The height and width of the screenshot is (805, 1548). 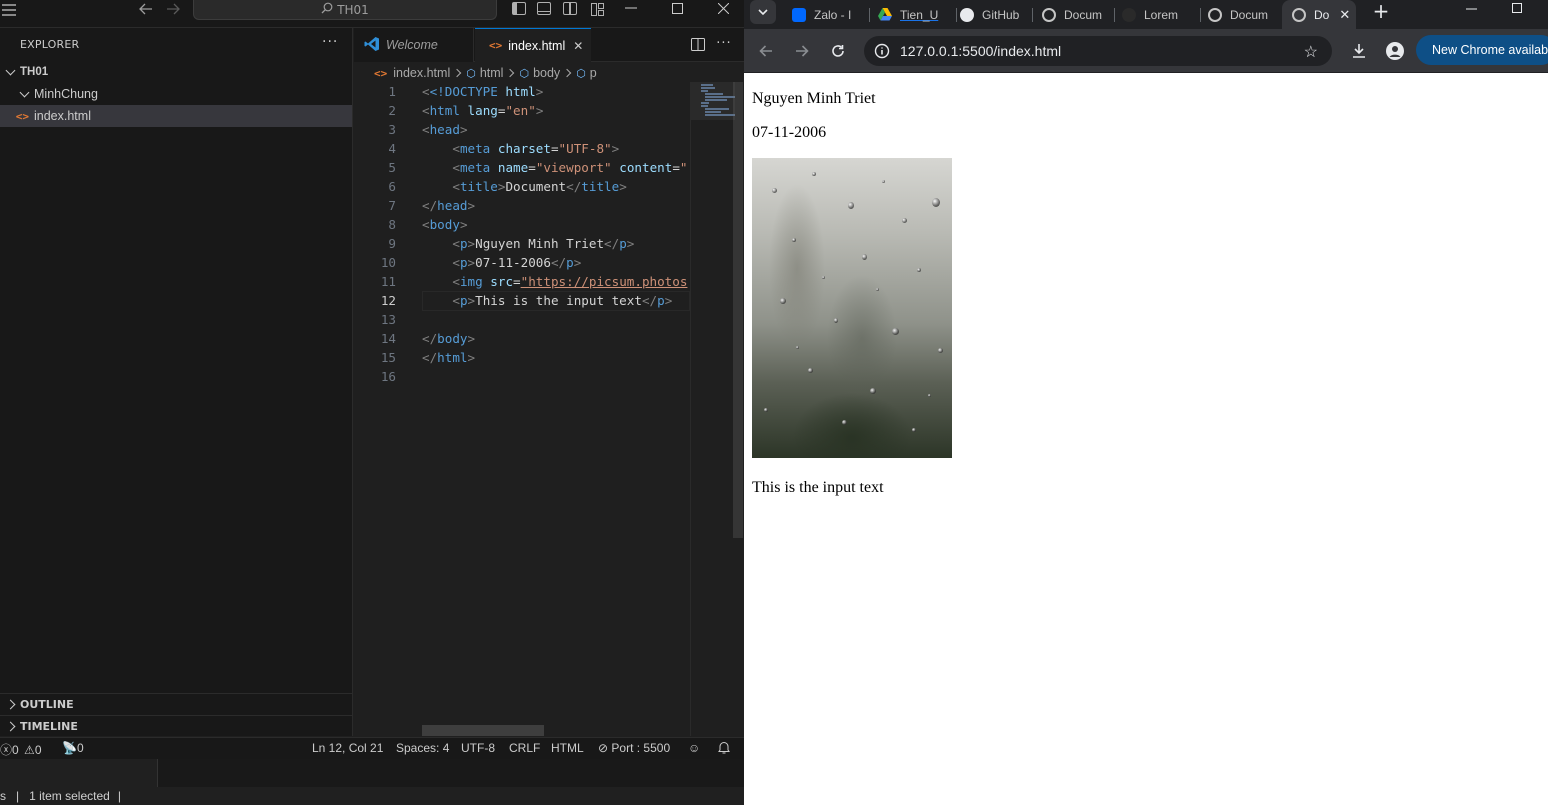 What do you see at coordinates (1075, 14) in the screenshot?
I see `chrome-tab-document-1: Docum` at bounding box center [1075, 14].